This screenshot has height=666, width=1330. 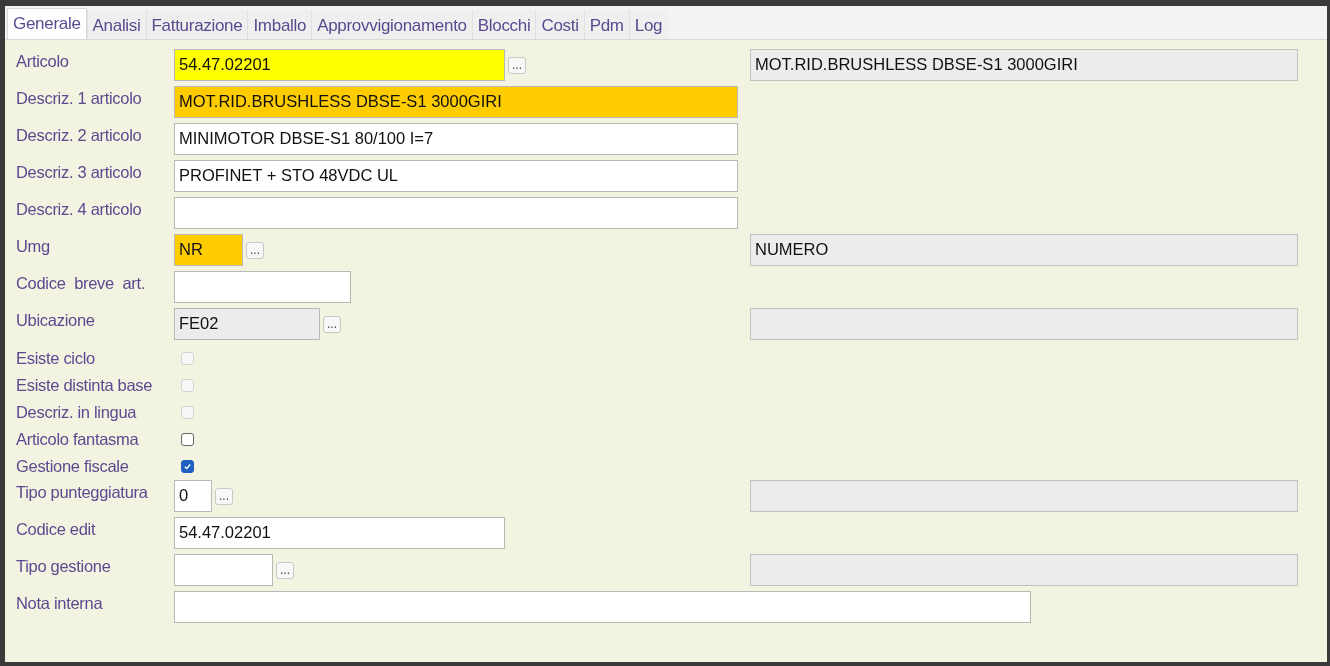 What do you see at coordinates (79, 209) in the screenshot?
I see `field-label: Descriz. 4 articolo` at bounding box center [79, 209].